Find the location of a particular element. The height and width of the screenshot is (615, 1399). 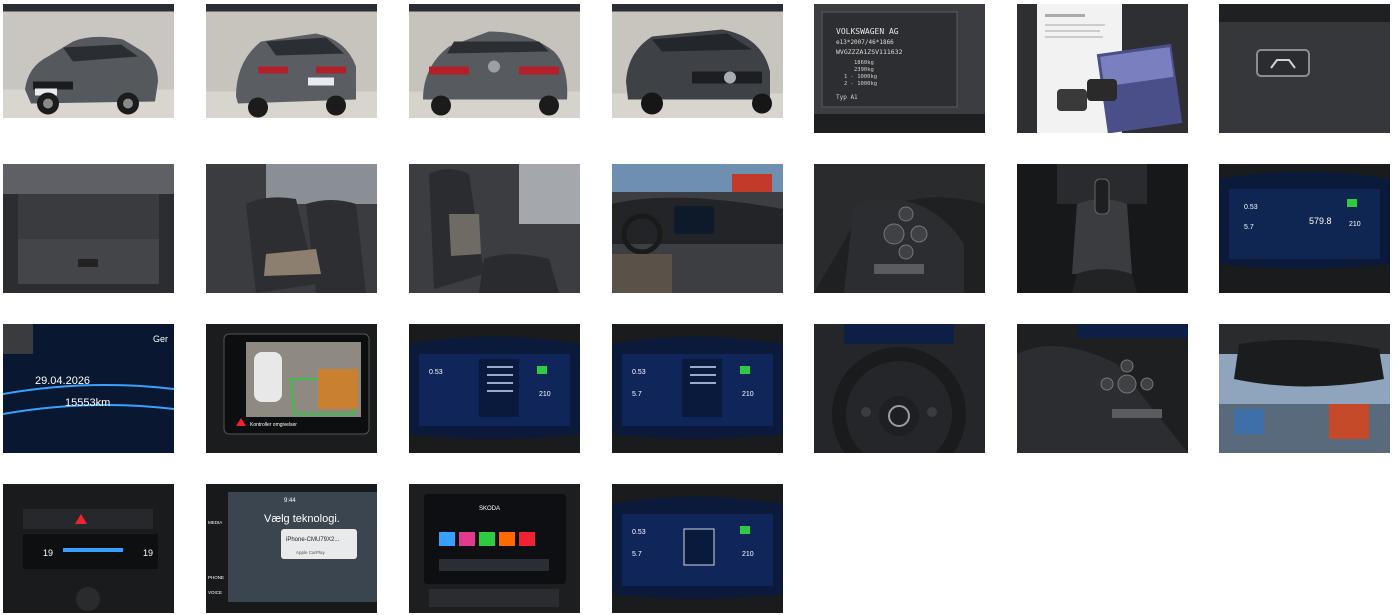

photo-cluster-menu-1: 0.53 210 is located at coordinates (494, 388).